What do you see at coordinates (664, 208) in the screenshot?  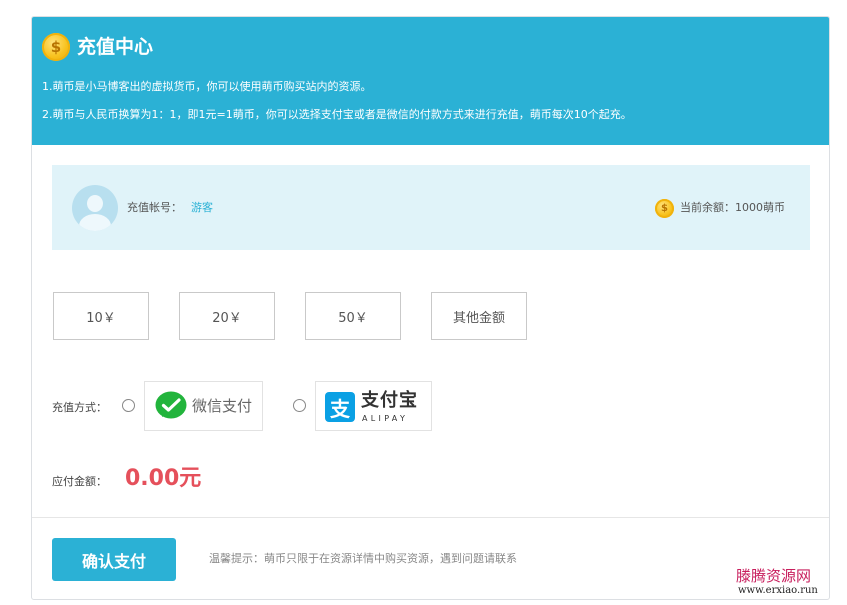 I see `balance-coin-icon: $` at bounding box center [664, 208].